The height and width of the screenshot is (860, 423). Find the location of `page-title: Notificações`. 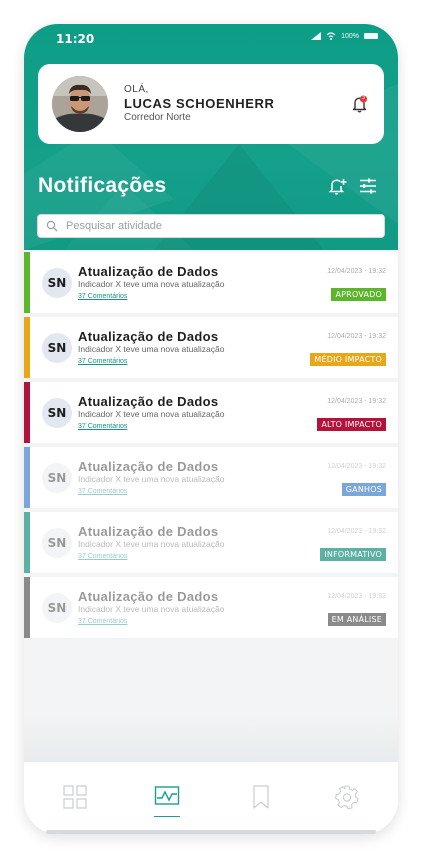

page-title: Notificações is located at coordinates (102, 185).